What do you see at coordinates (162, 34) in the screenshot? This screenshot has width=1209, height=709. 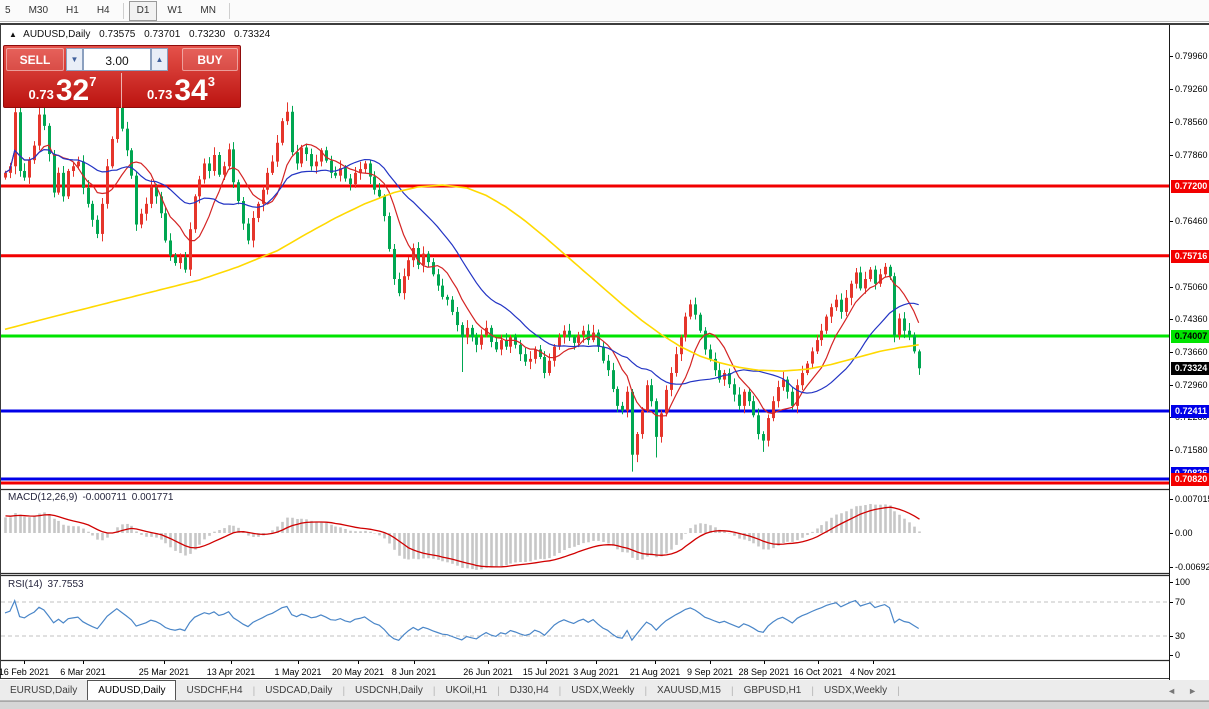 I see `ohlc-high: 0.73701` at bounding box center [162, 34].